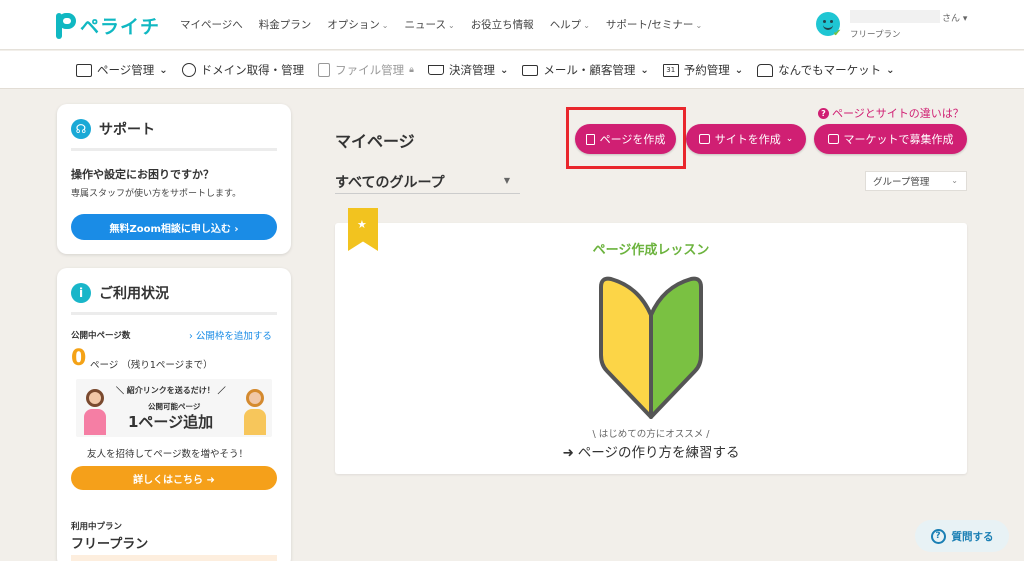  Describe the element at coordinates (670, 70) in the screenshot. I see `calendar-icon: 31` at that location.